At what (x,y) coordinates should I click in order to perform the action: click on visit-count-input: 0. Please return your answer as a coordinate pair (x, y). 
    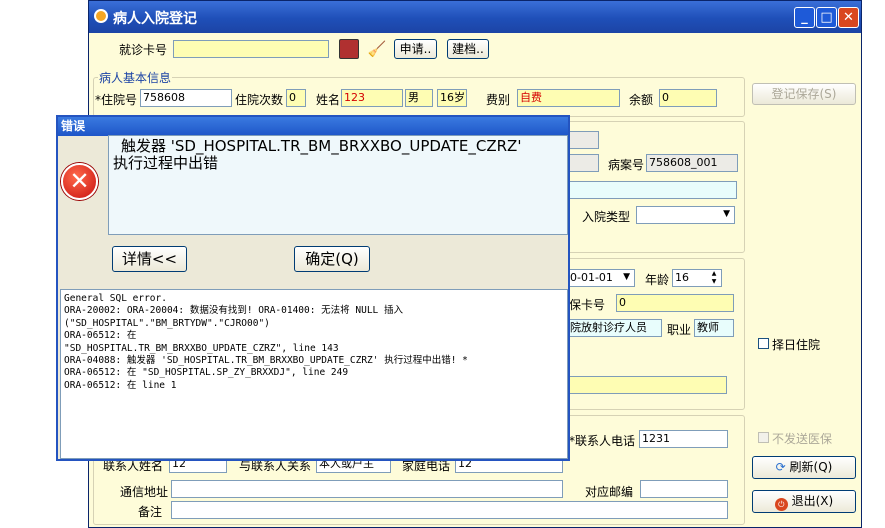
    Looking at the image, I should click on (296, 98).